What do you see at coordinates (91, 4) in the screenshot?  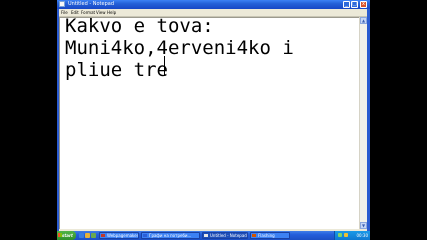 I see `window-title: Untitled - Notepad` at bounding box center [91, 4].